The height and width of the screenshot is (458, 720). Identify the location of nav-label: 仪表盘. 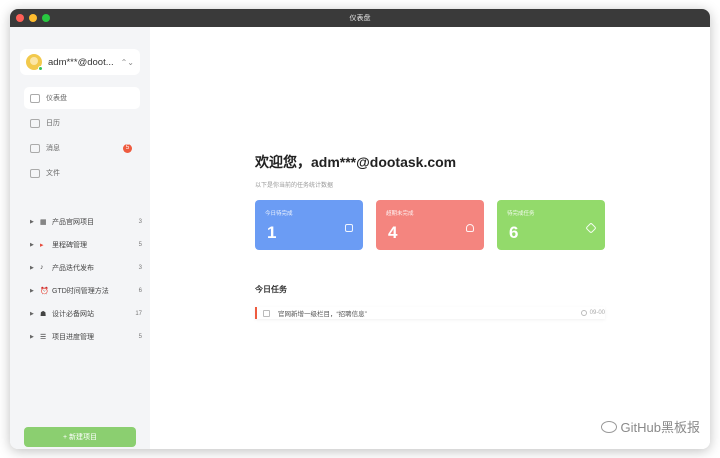
(56, 98).